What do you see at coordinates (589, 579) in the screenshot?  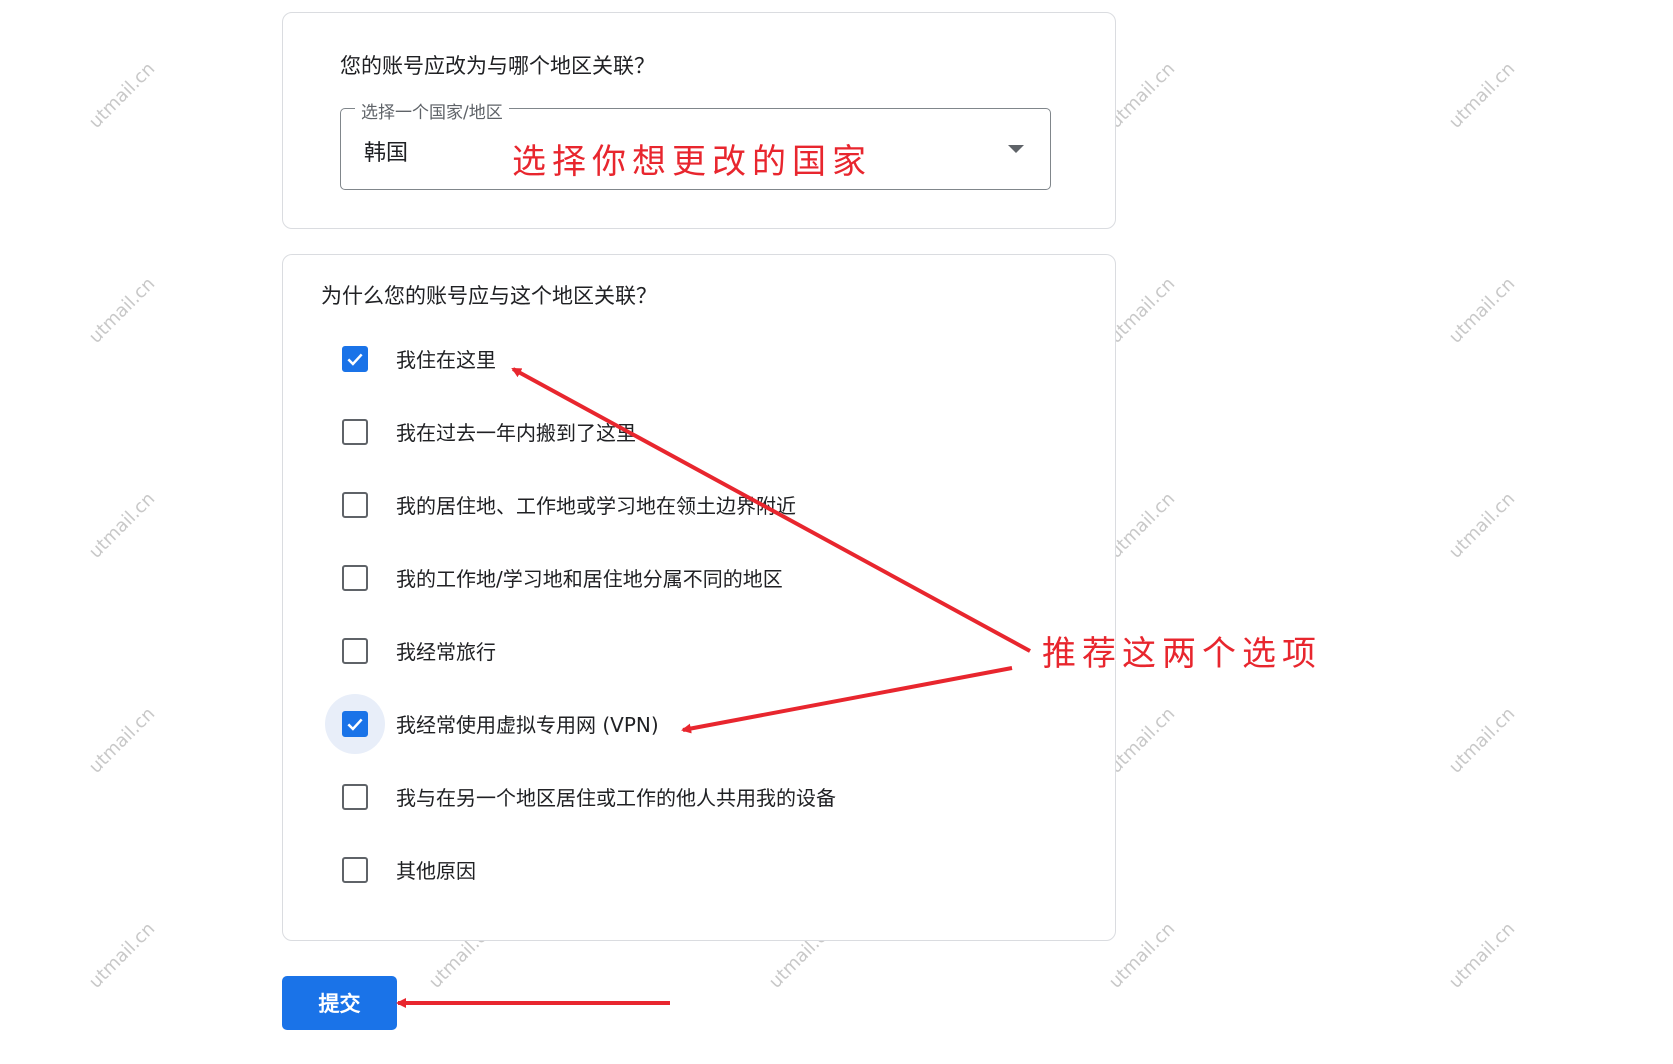 I see `reason-option-label: 我的工作地/学习地和居住地分属不同的地区` at bounding box center [589, 579].